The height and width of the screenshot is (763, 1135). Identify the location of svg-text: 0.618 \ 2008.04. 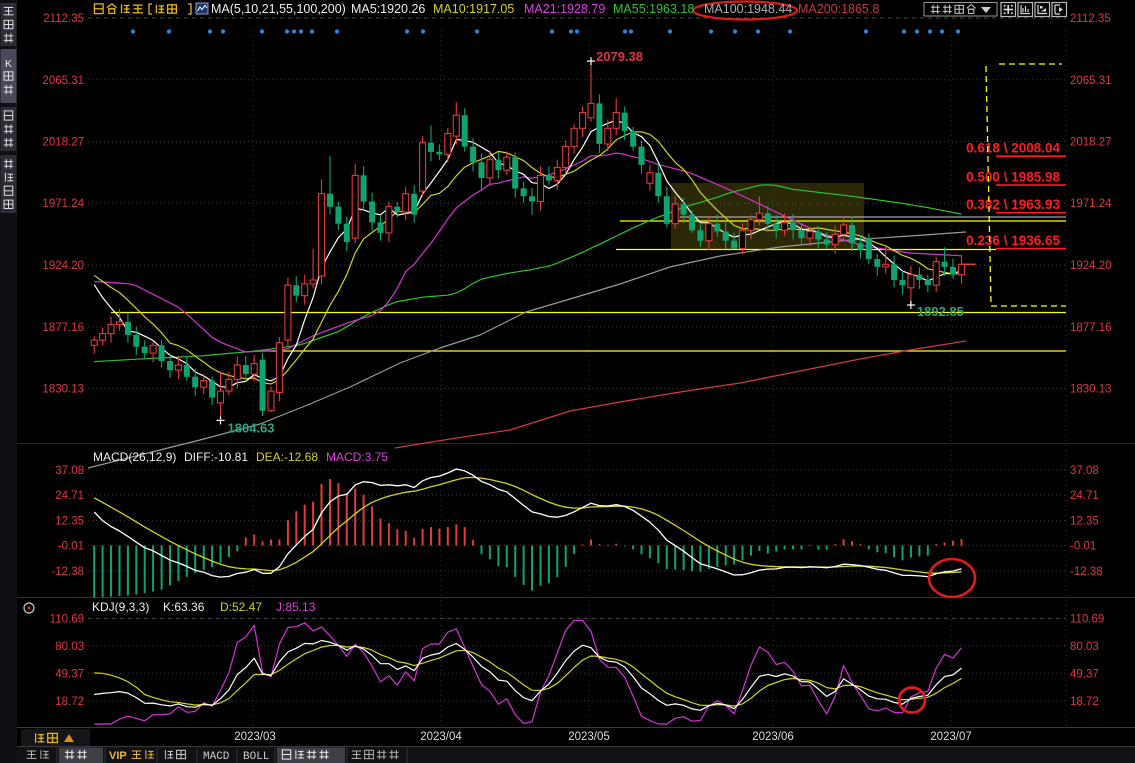
(1013, 148).